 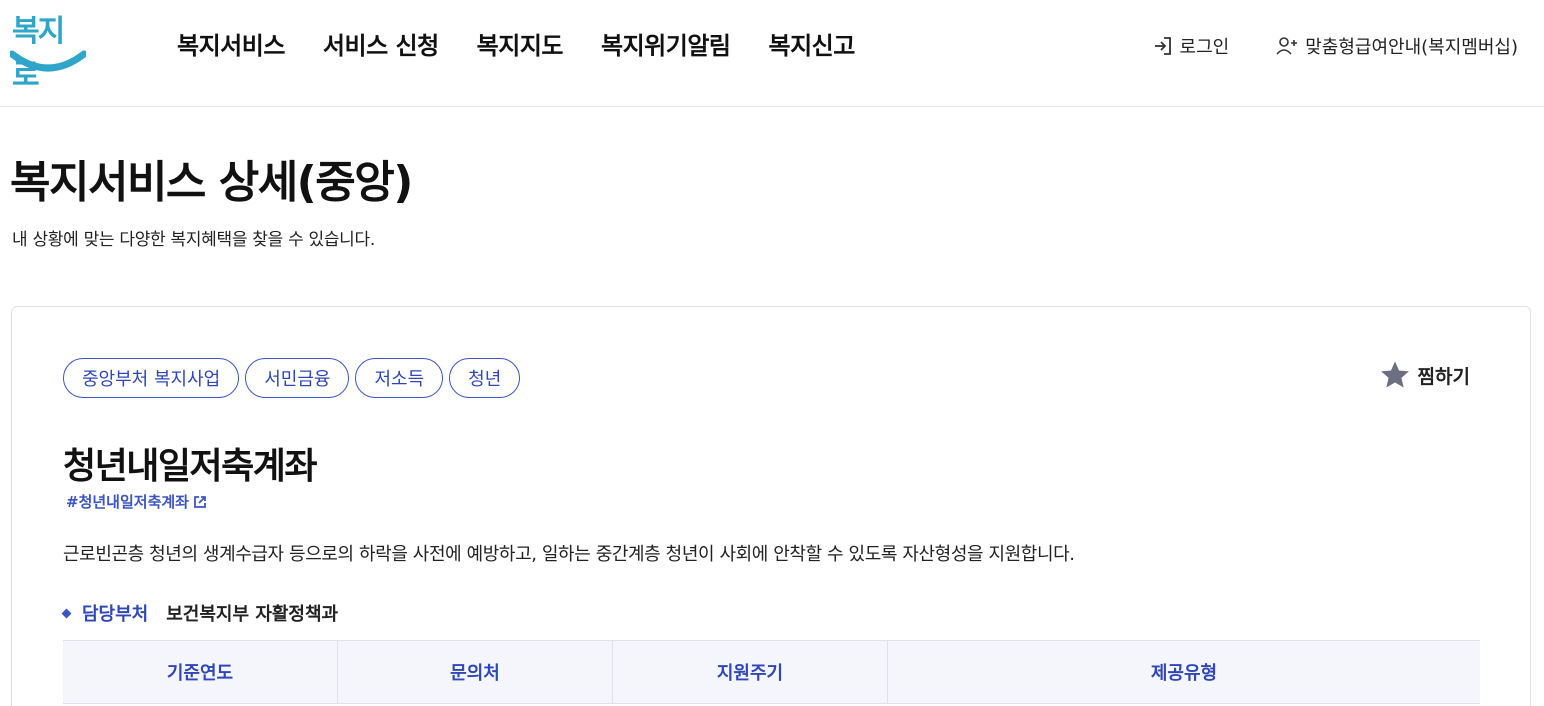 What do you see at coordinates (1411, 47) in the screenshot?
I see `membership-label: 맞춤형급여안내(복지멤버십)` at bounding box center [1411, 47].